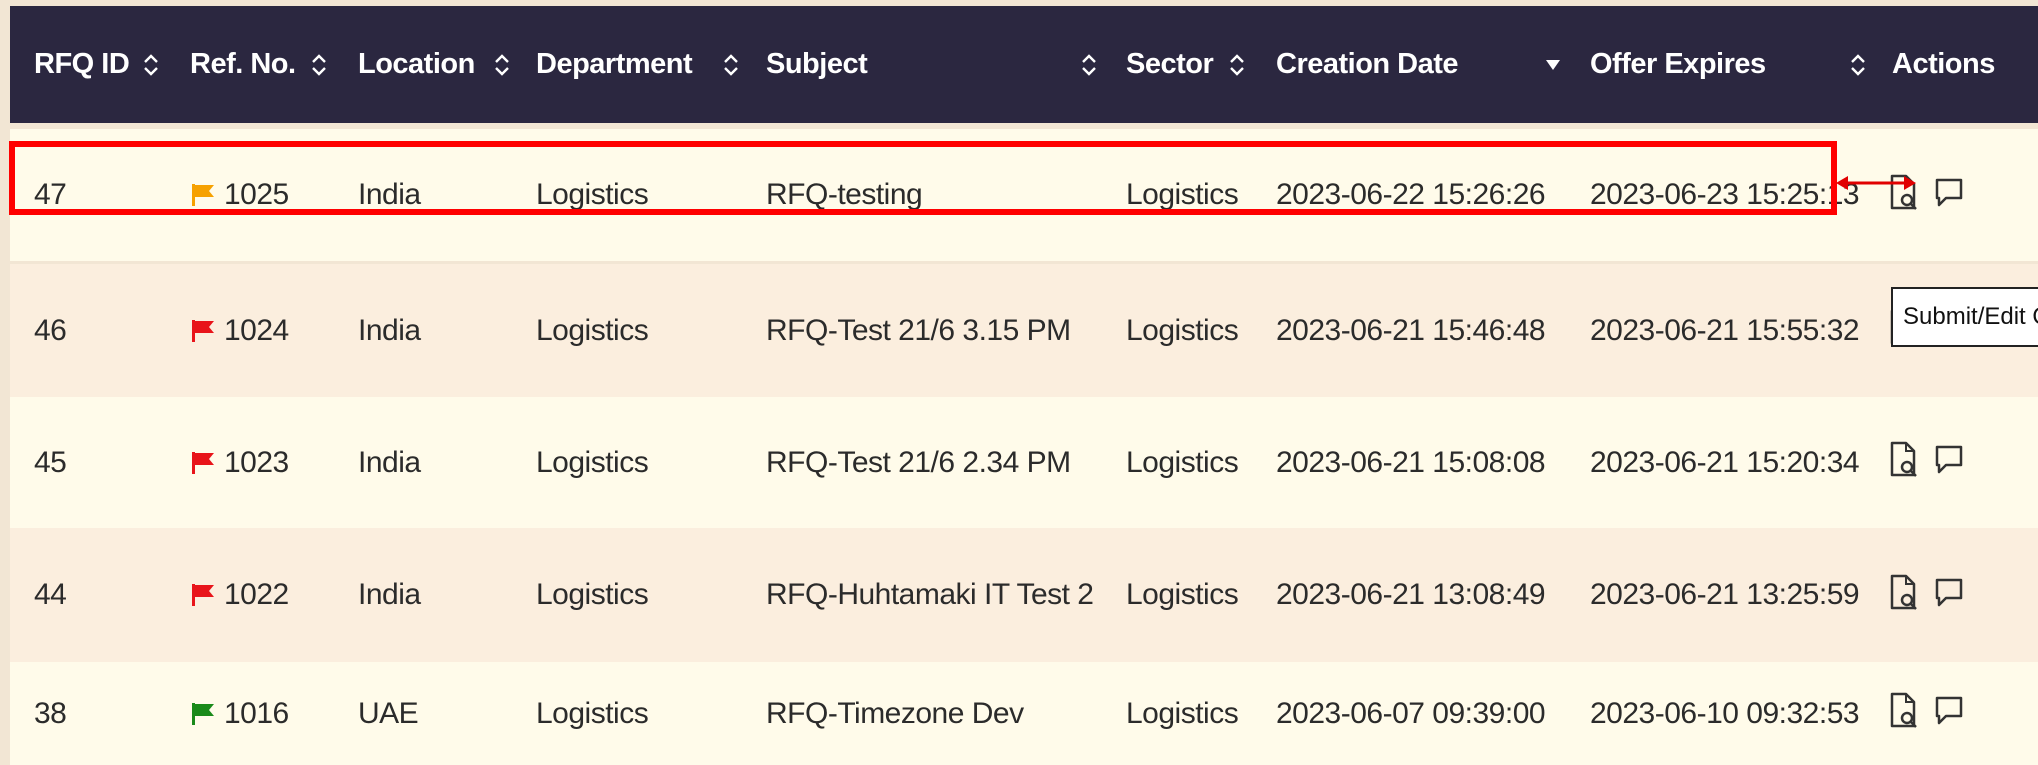  I want to click on subject-cell: RFQ-Huhtamaki IT Test 2, so click(930, 594).